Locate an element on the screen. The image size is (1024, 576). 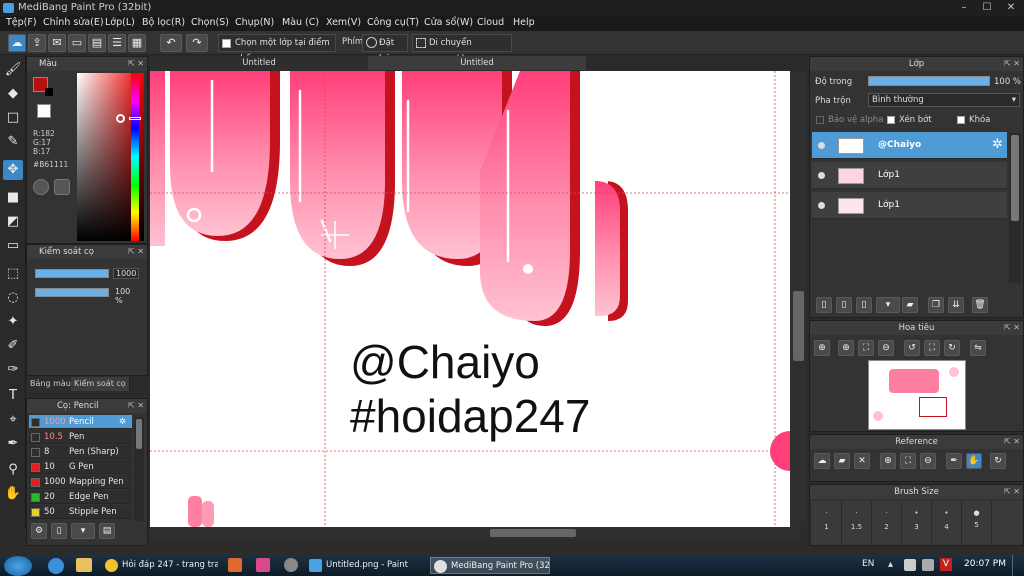
rotate-icon: ↻ is located at coordinates (998, 461).